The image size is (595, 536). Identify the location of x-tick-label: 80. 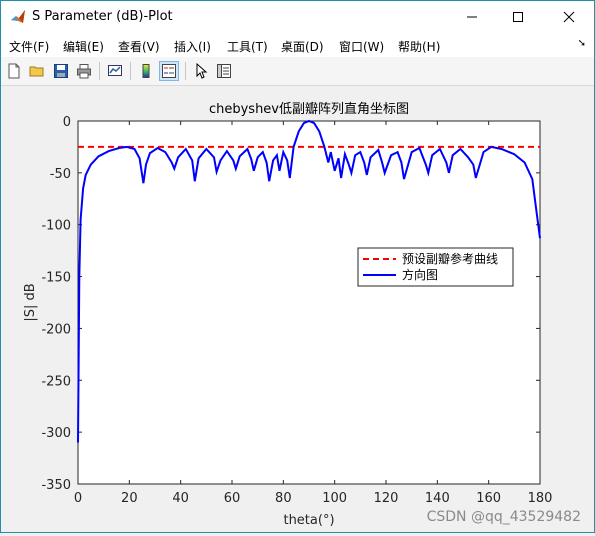
(283, 498).